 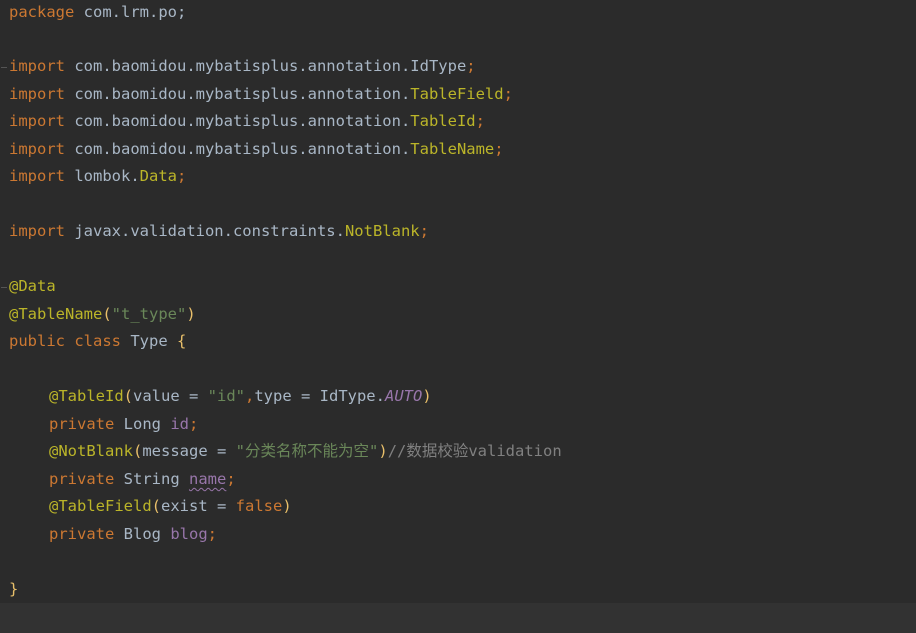 I want to click on keyword: public, so click(x=37, y=341).